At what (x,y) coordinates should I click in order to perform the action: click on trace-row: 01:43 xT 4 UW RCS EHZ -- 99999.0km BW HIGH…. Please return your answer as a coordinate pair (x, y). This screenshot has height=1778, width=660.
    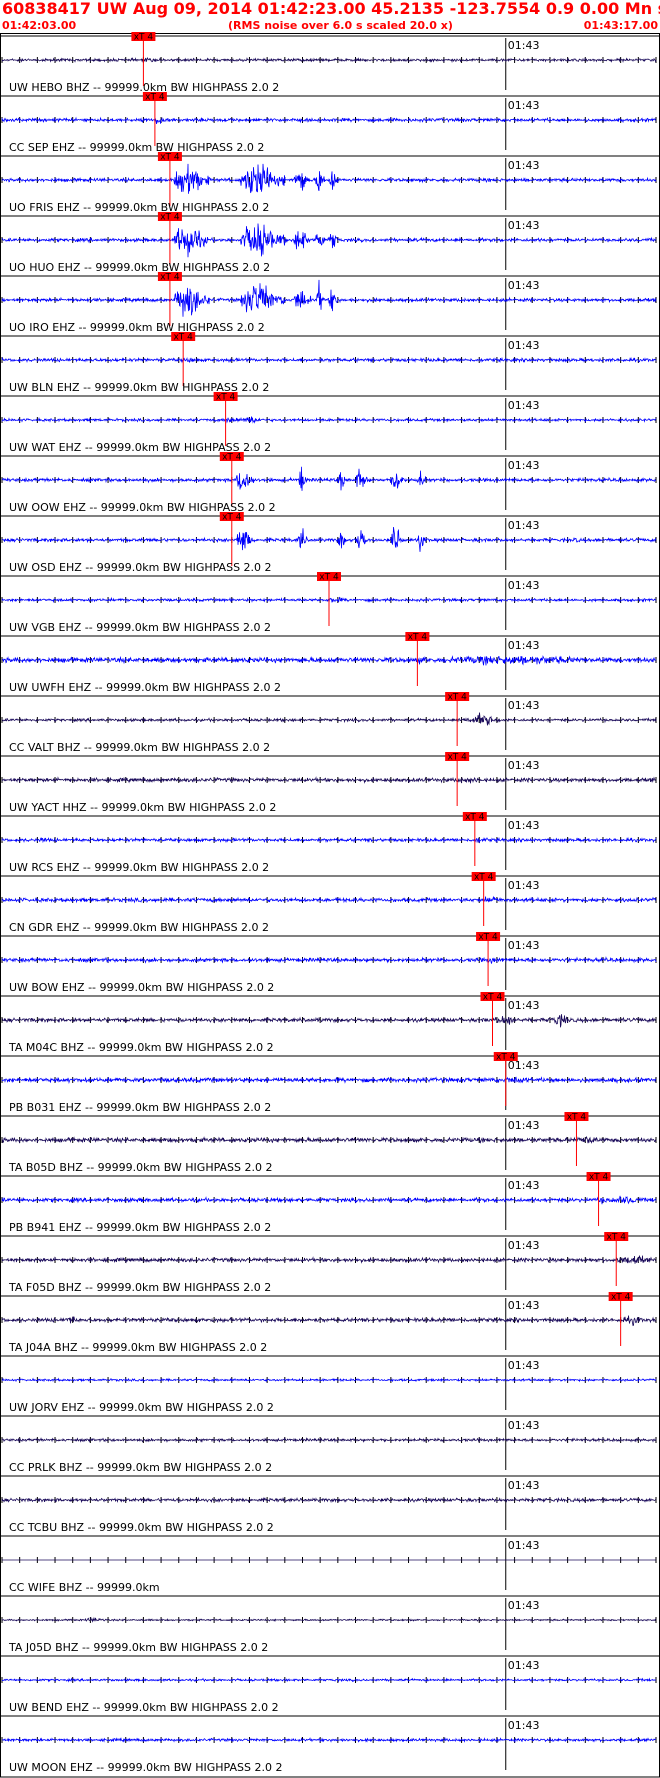
    Looking at the image, I should click on (330, 843).